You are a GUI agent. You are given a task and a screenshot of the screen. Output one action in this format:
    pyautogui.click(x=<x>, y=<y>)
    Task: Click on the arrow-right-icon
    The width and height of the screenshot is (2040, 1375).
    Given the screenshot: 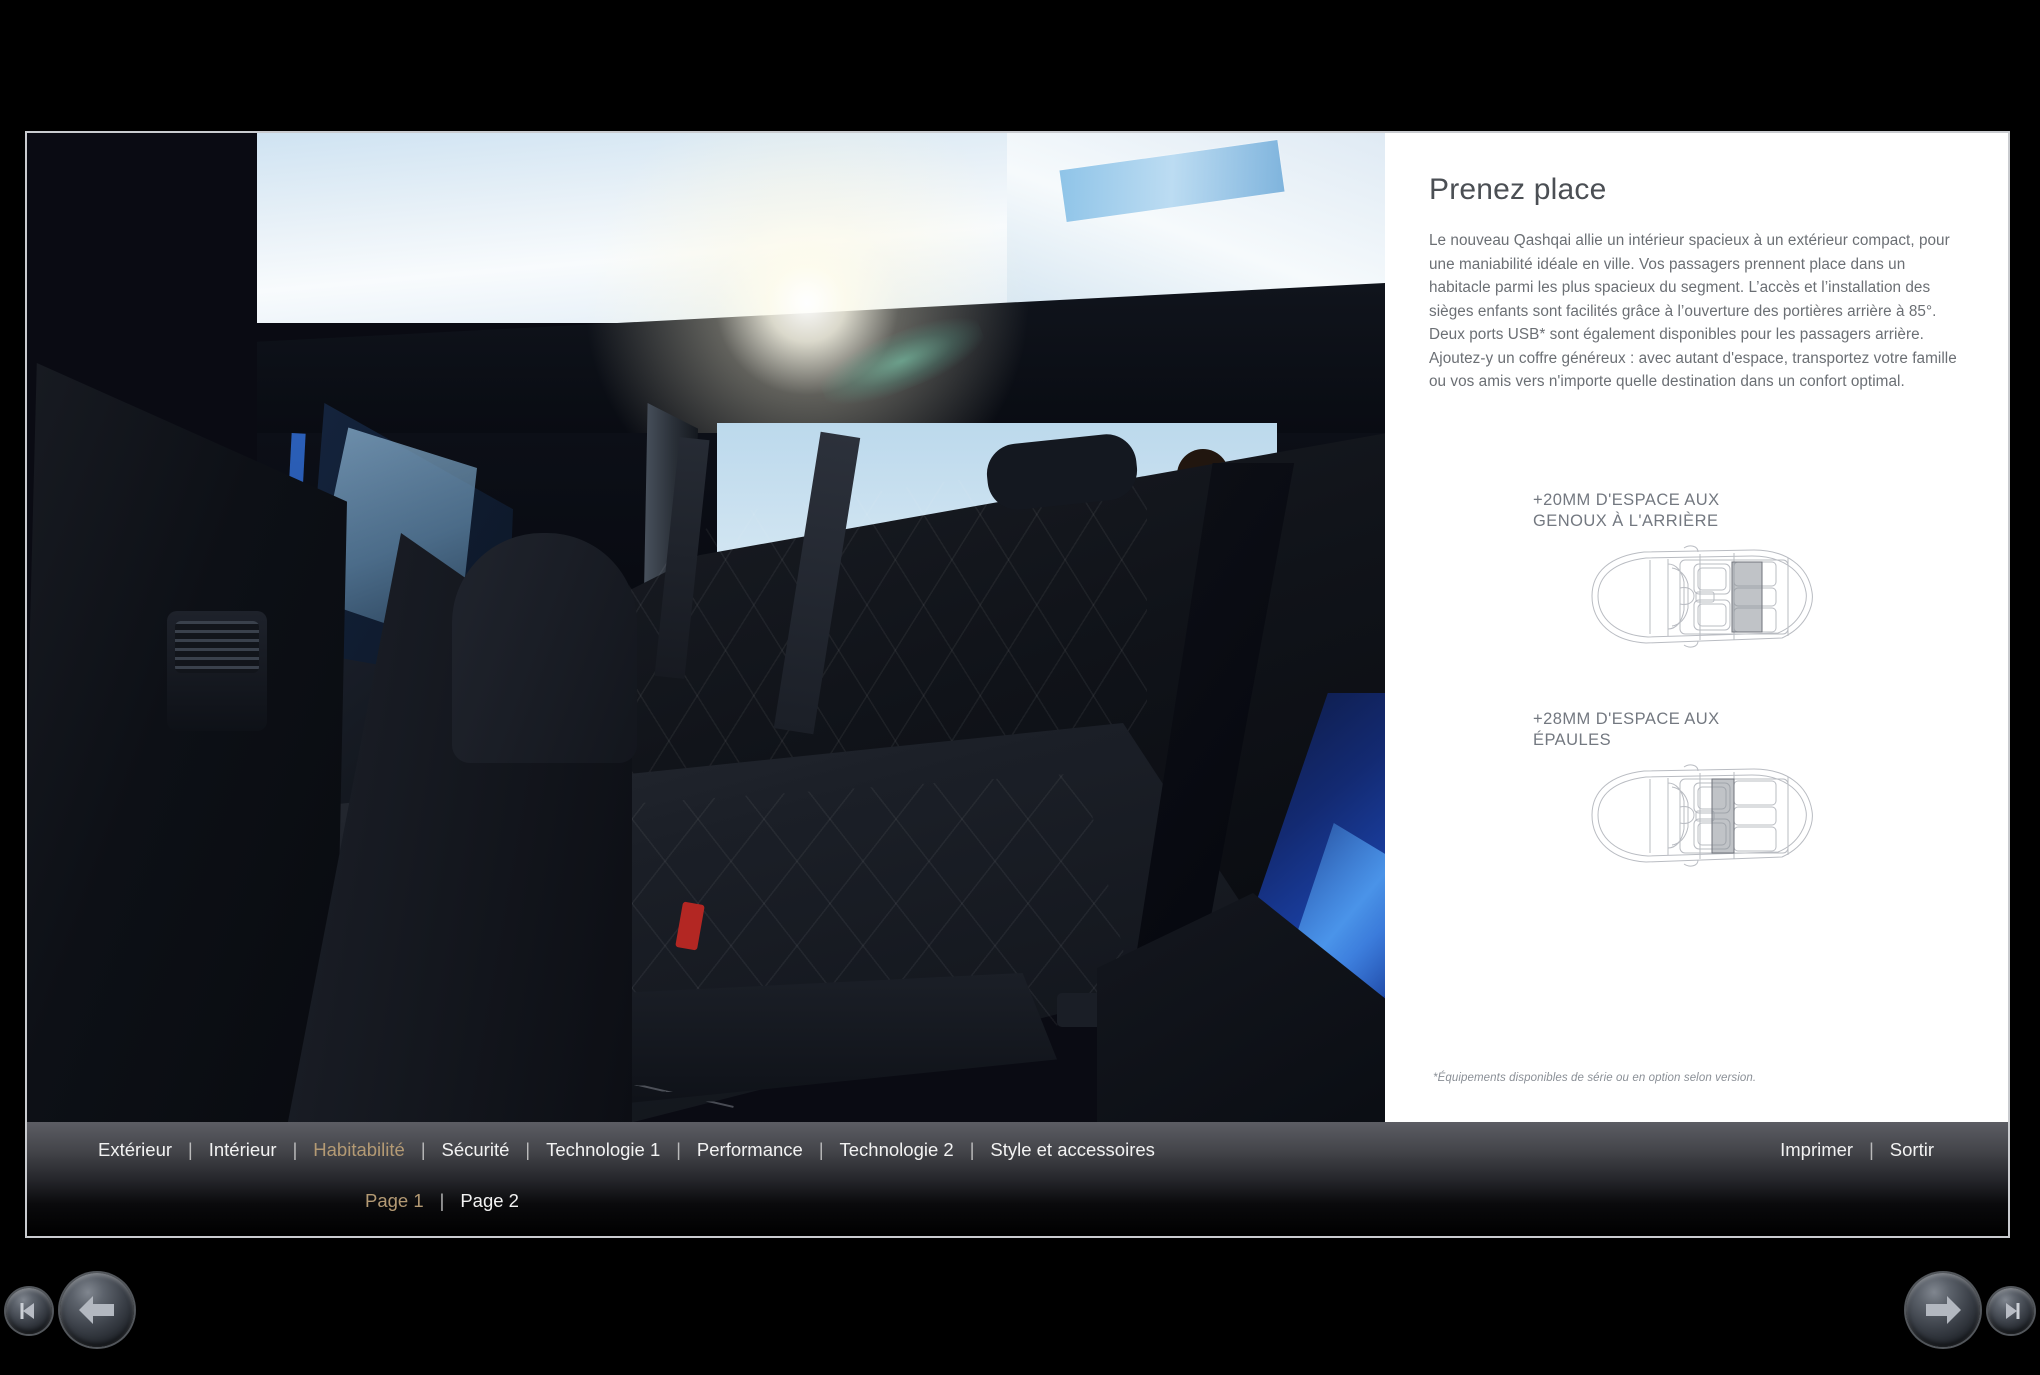 What is the action you would take?
    pyautogui.click(x=1943, y=1310)
    